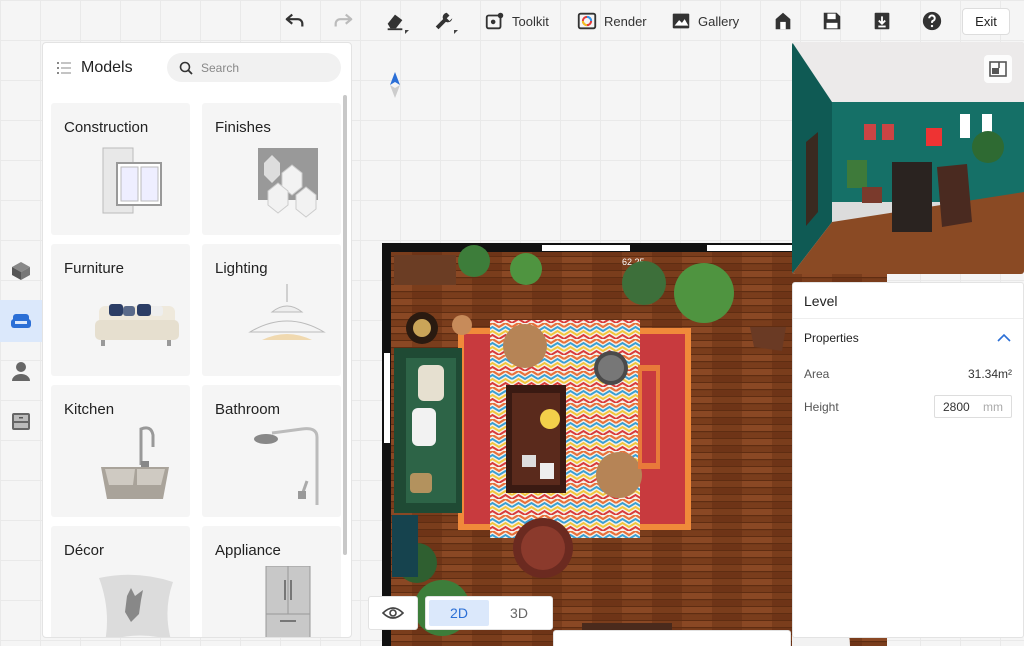 Image resolution: width=1024 pixels, height=646 pixels. Describe the element at coordinates (241, 268) in the screenshot. I see `category-label: Lighting` at that location.